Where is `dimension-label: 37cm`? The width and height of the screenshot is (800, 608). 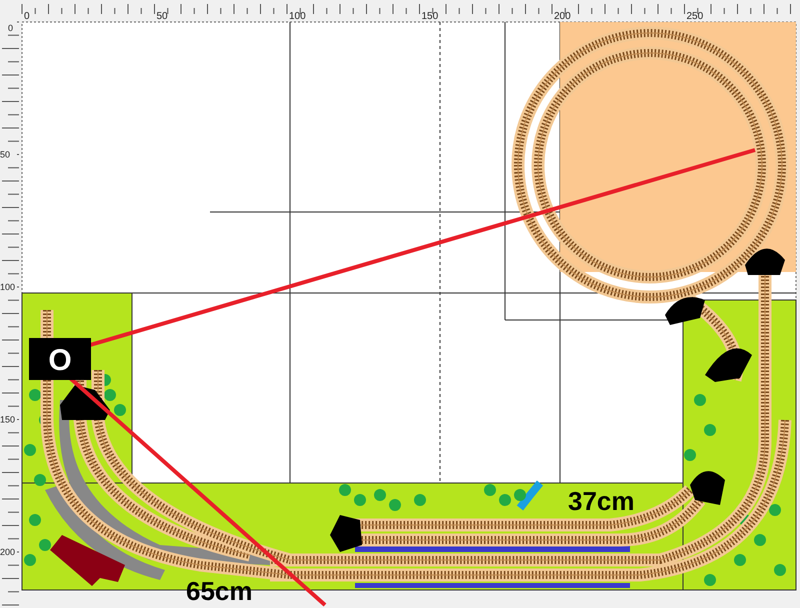
dimension-label: 37cm is located at coordinates (601, 501).